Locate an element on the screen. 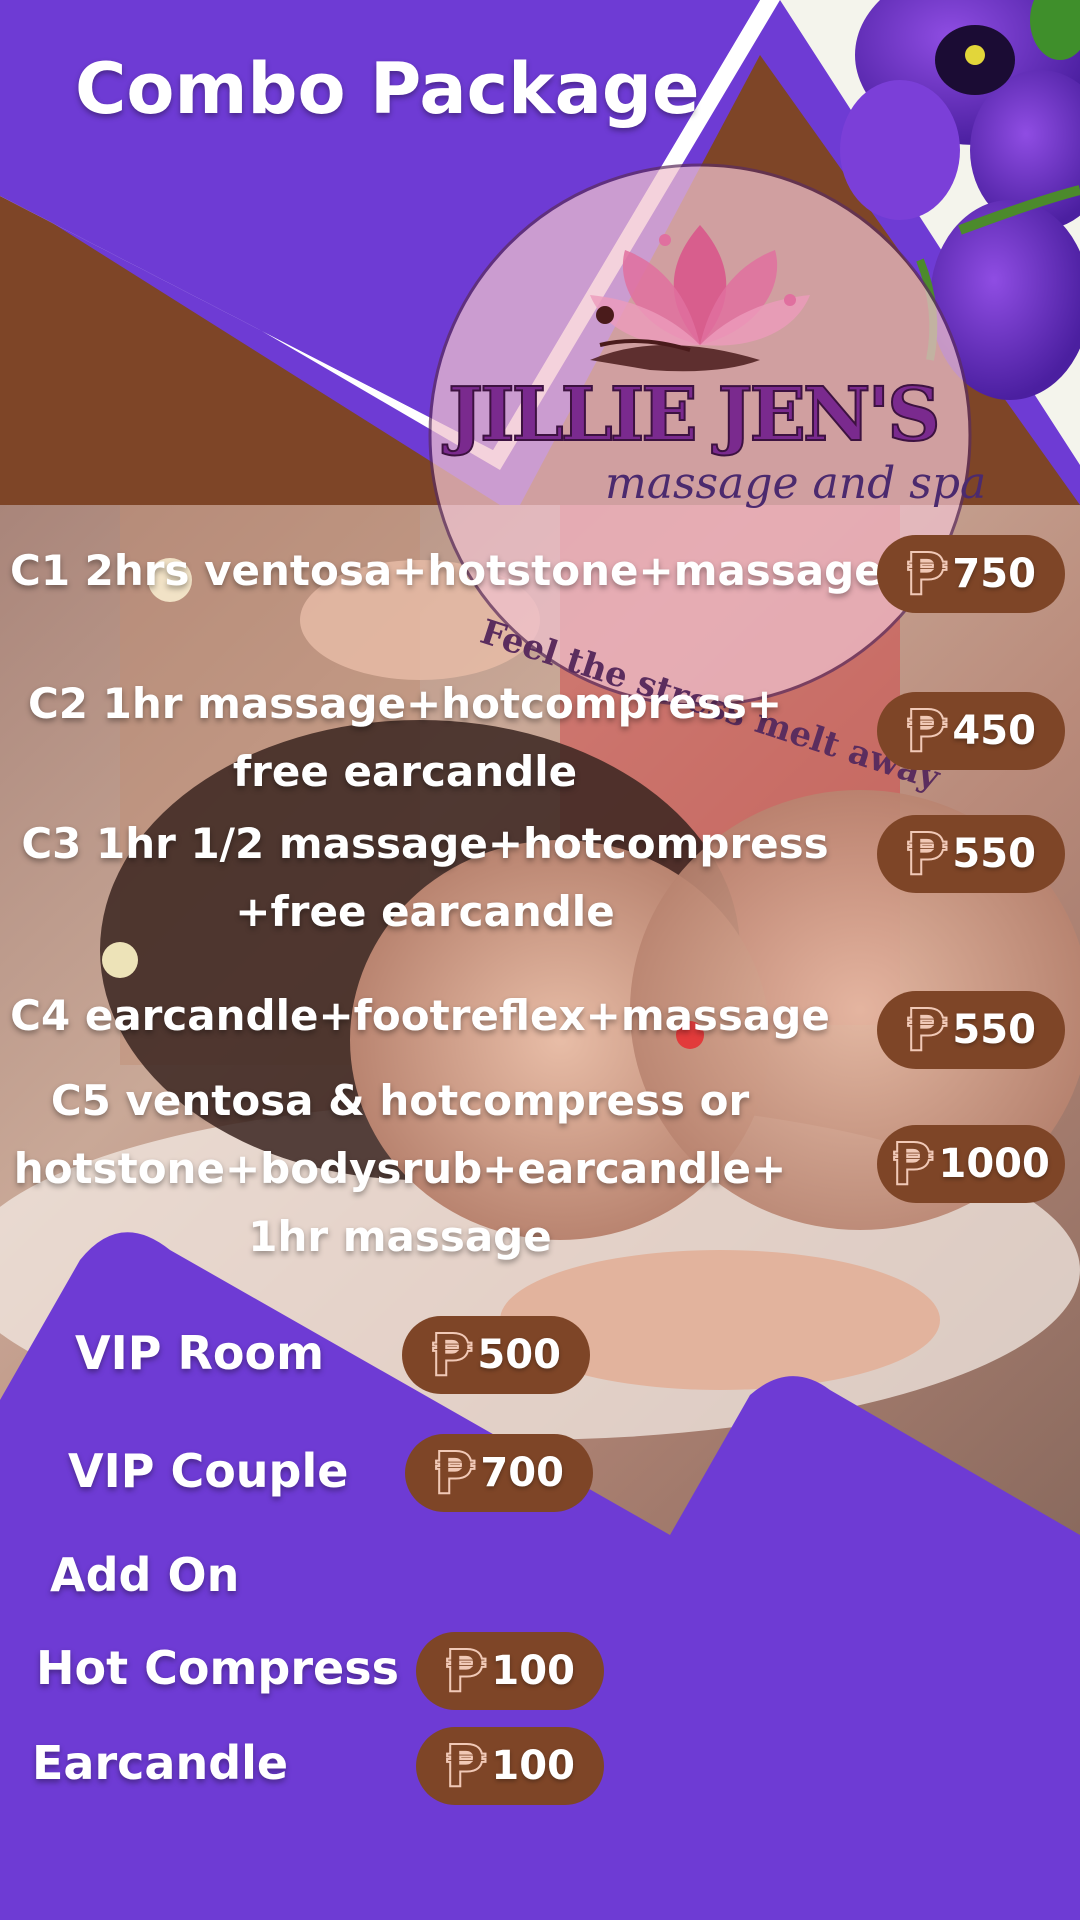  page-title: Combo Package is located at coordinates (387, 89).